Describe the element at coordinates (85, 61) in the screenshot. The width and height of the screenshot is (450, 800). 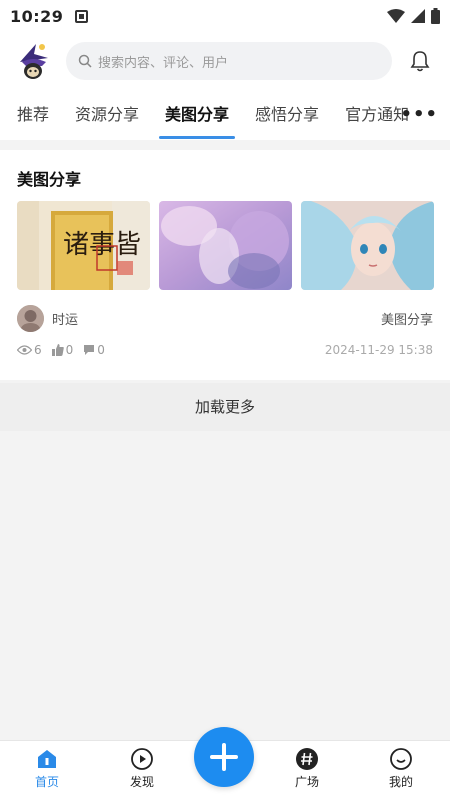
I see `search-icon` at that location.